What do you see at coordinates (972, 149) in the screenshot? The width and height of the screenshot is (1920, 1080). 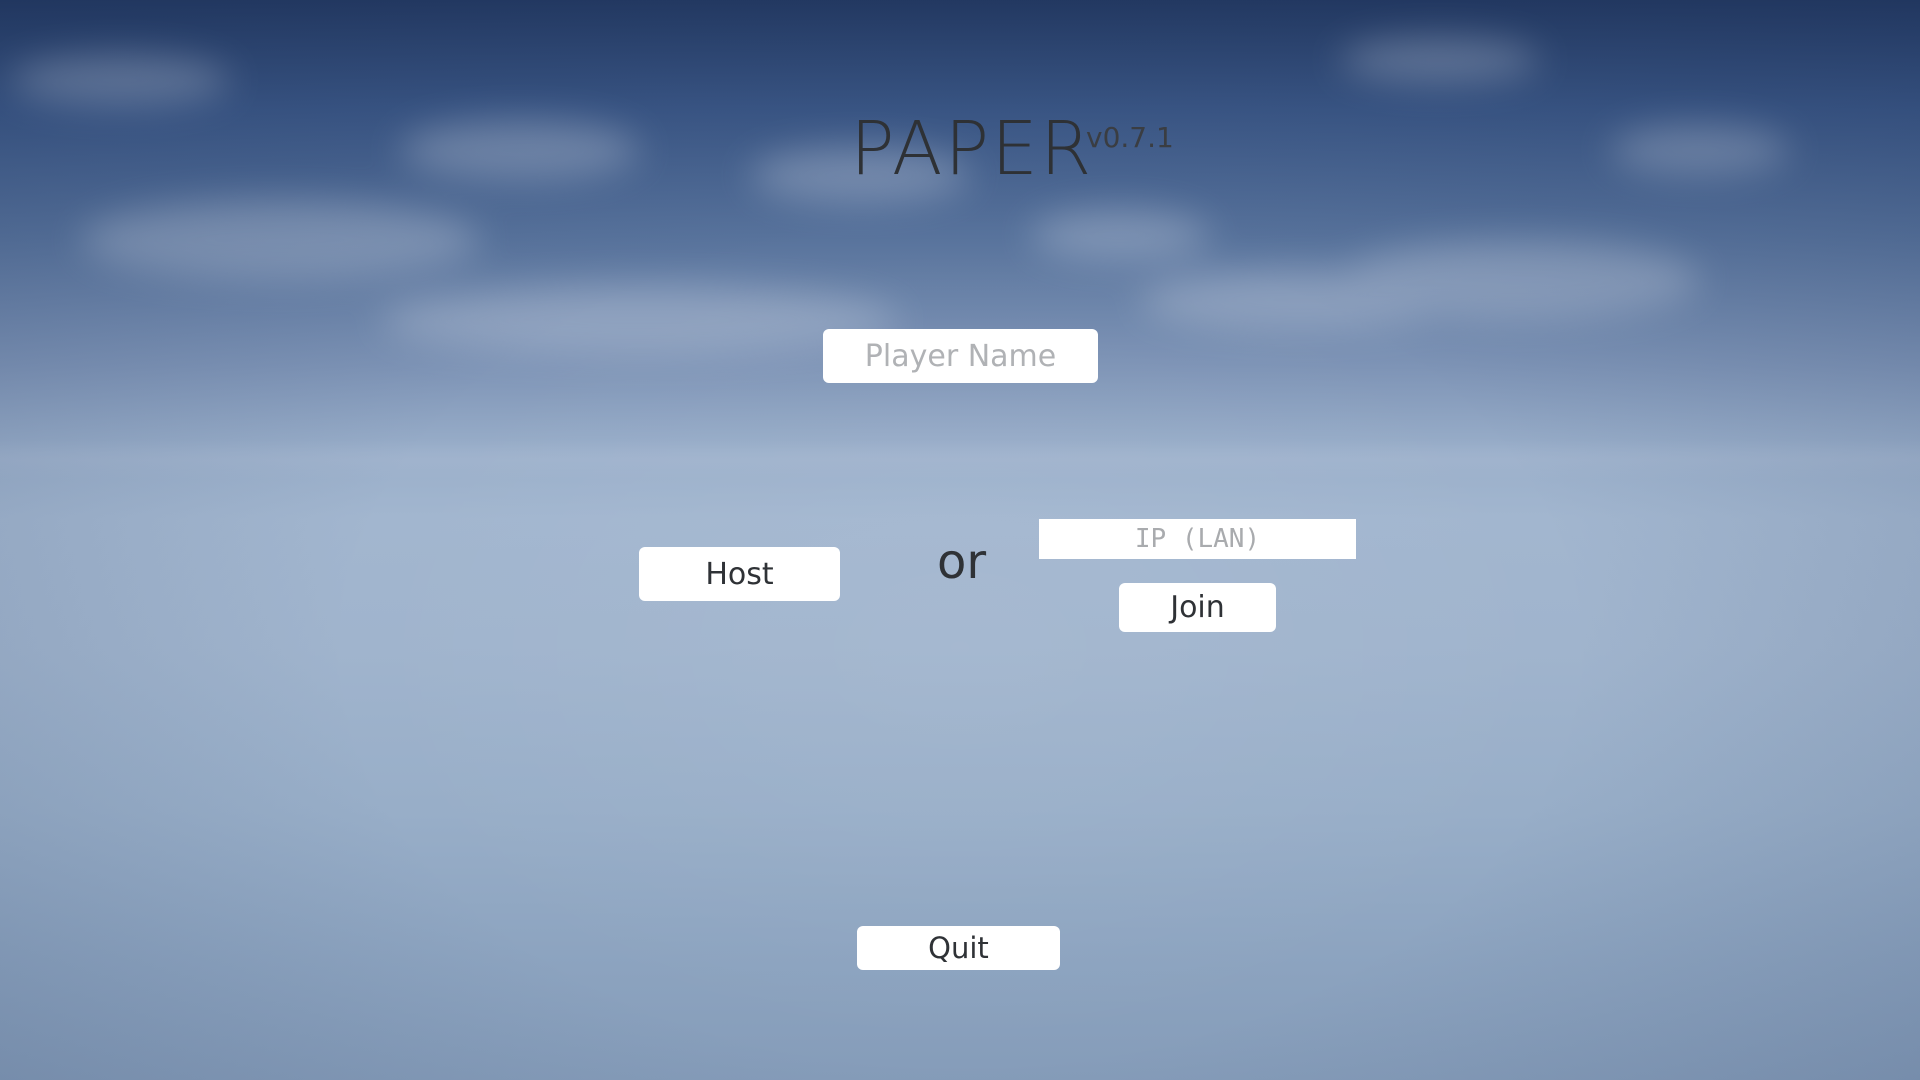 I see `game-title: PAPER` at bounding box center [972, 149].